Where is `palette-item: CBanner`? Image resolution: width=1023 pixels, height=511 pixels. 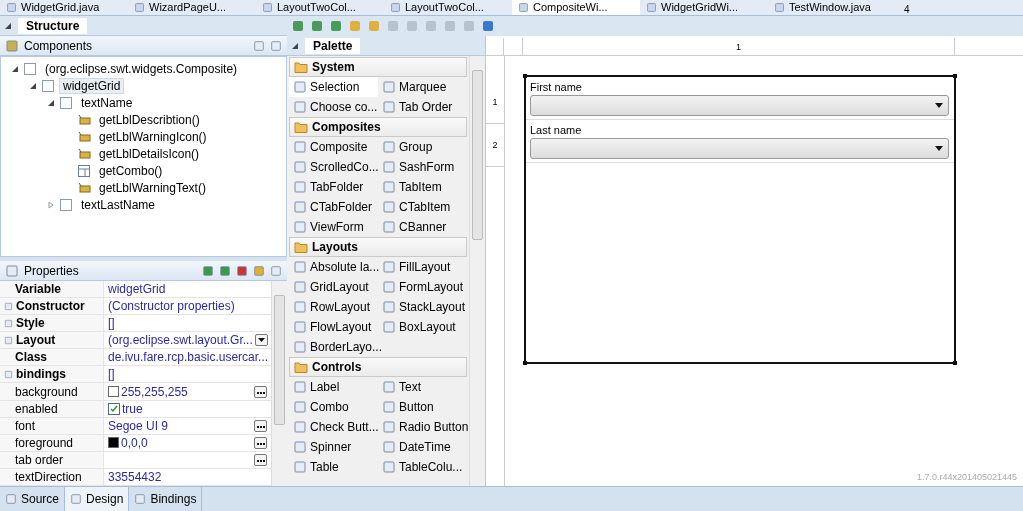
palette-item: CBanner is located at coordinates (422, 227).